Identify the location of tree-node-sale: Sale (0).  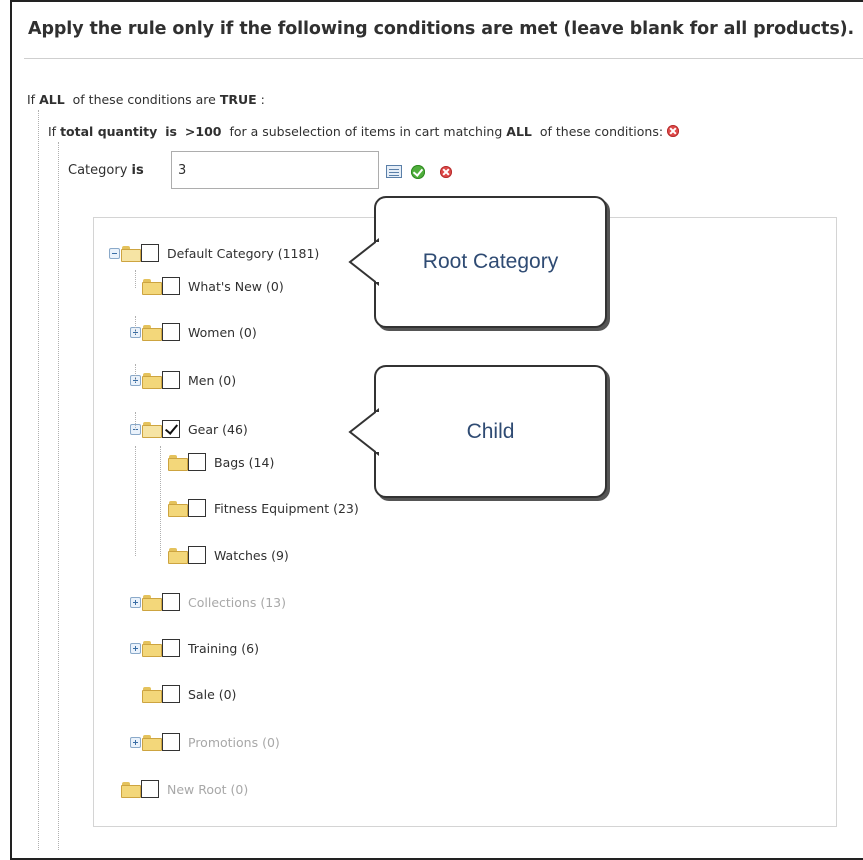
(183, 694).